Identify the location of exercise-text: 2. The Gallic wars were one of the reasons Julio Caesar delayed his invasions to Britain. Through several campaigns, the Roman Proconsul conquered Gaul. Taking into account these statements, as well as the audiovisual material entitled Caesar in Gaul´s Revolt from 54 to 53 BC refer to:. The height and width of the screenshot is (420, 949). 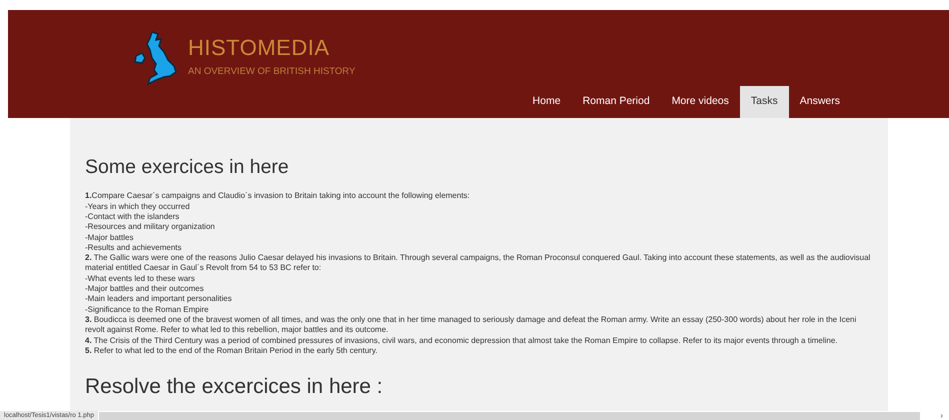
(478, 263).